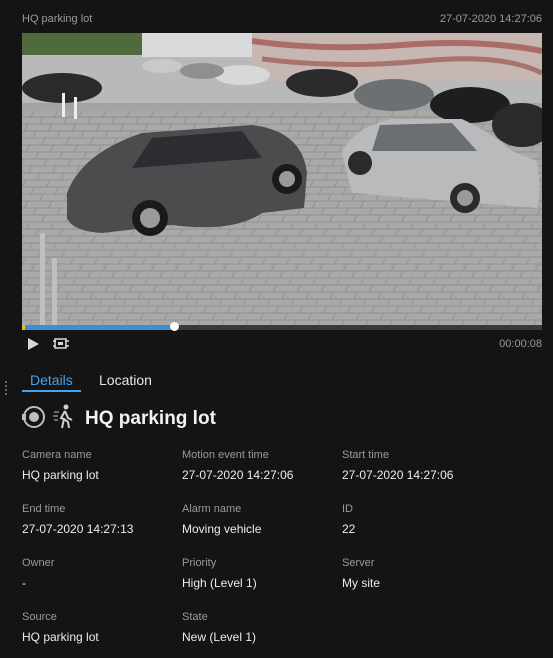 The width and height of the screenshot is (553, 658). What do you see at coordinates (361, 583) in the screenshot?
I see `field-value: My site` at bounding box center [361, 583].